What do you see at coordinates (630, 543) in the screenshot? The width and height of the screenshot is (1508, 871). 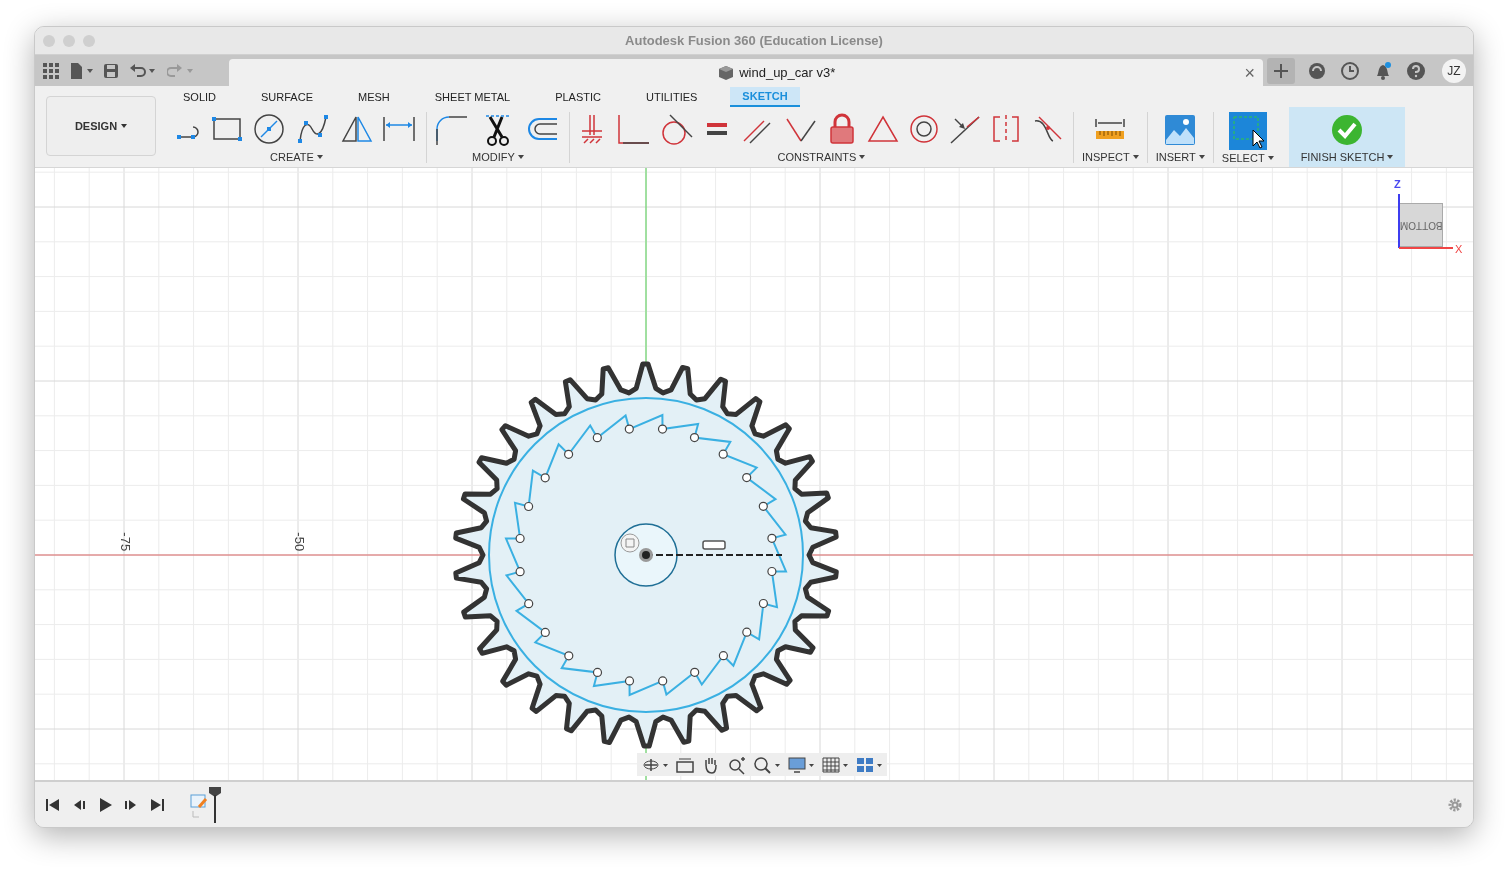 I see `move-handle-icon` at bounding box center [630, 543].